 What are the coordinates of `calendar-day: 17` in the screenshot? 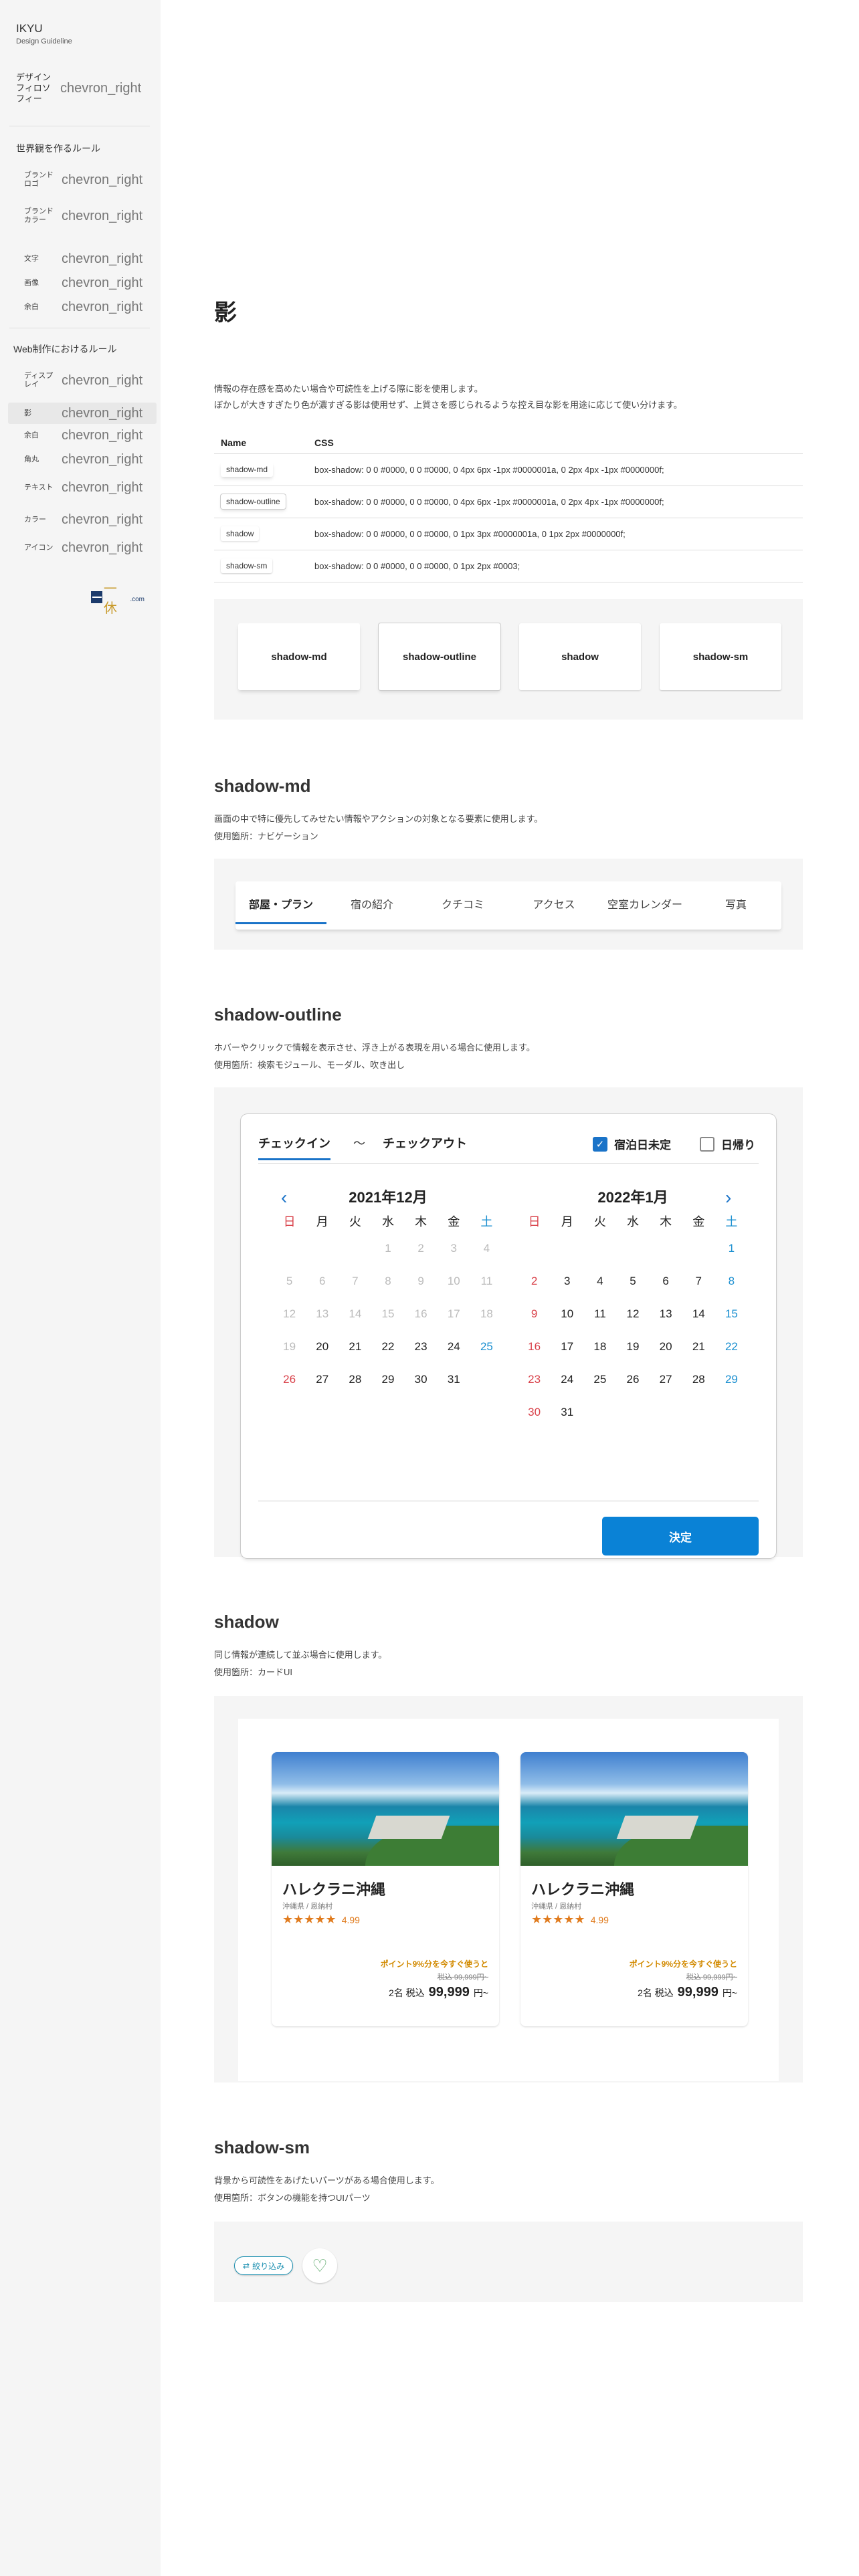 It's located at (567, 1346).